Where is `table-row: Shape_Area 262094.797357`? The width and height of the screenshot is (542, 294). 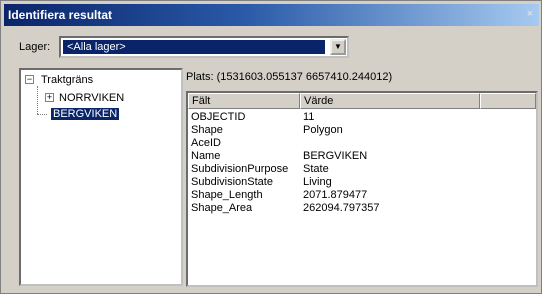
table-row: Shape_Area 262094.797357 is located at coordinates (334, 208).